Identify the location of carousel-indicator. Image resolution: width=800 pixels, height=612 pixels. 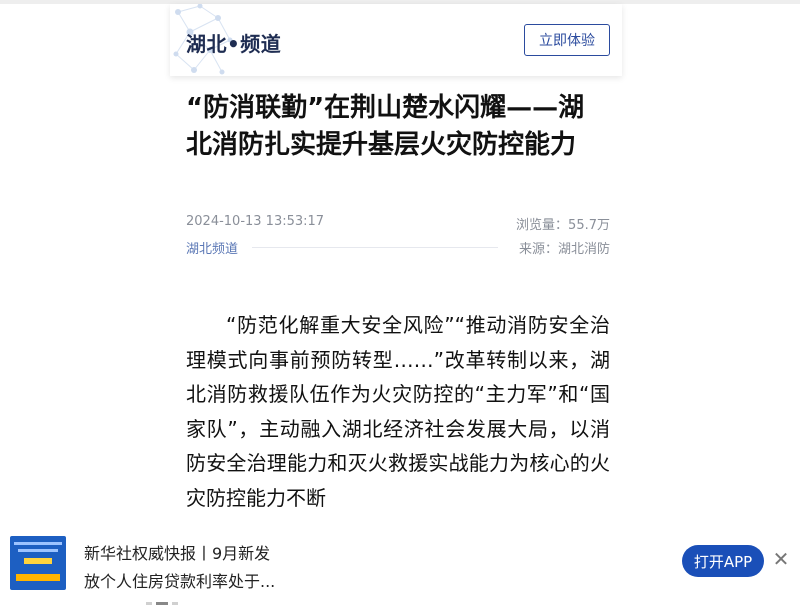
(164, 604).